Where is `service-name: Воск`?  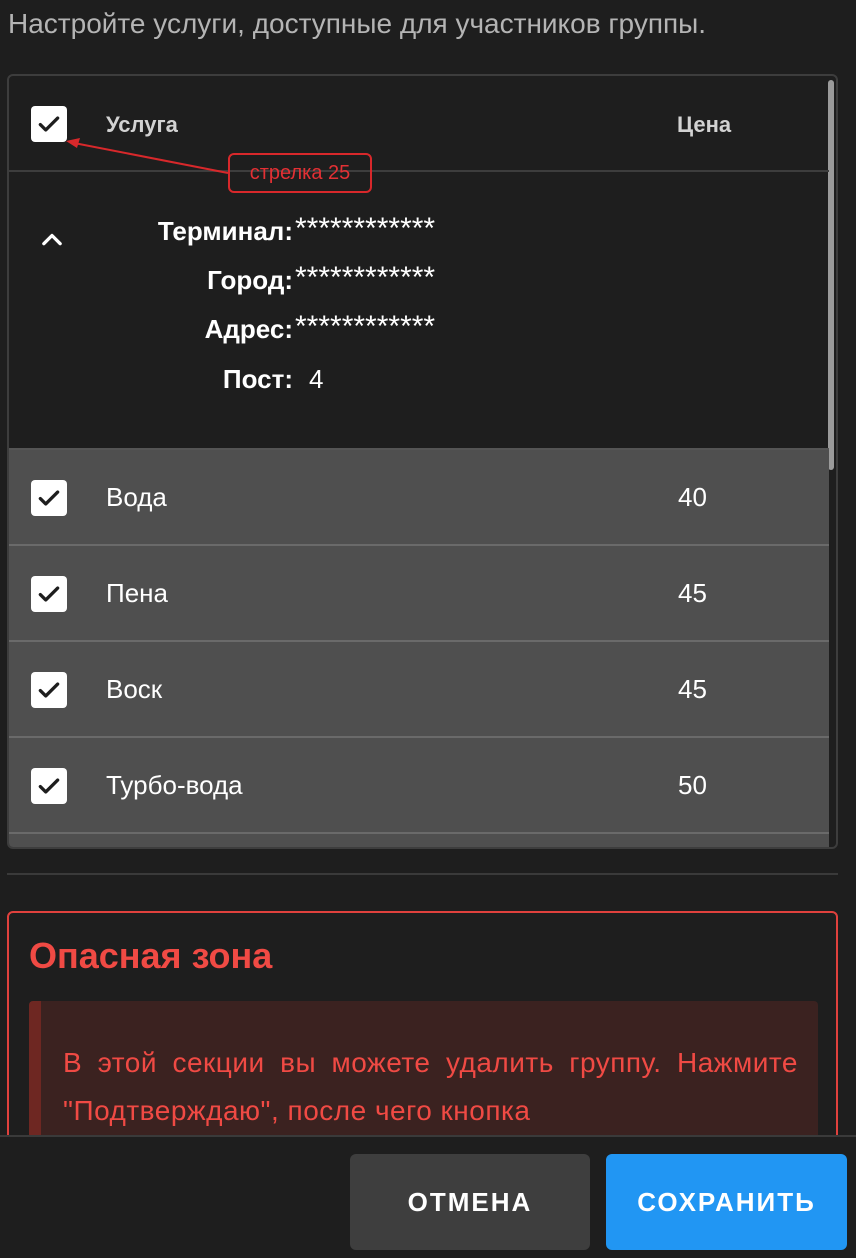 service-name: Воск is located at coordinates (134, 689).